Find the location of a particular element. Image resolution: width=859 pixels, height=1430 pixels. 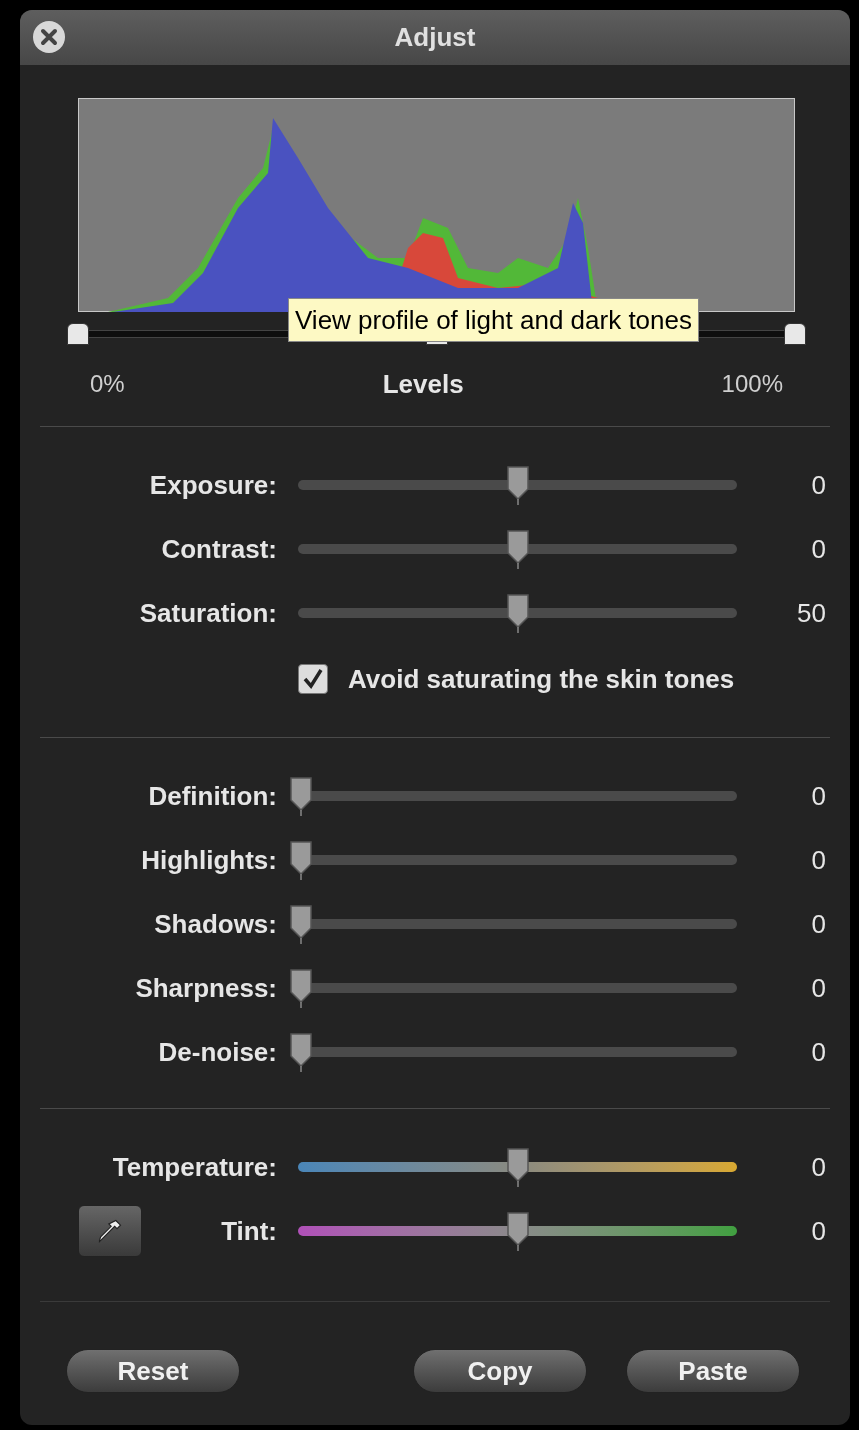

slider-label: Exposure: is located at coordinates (213, 485).